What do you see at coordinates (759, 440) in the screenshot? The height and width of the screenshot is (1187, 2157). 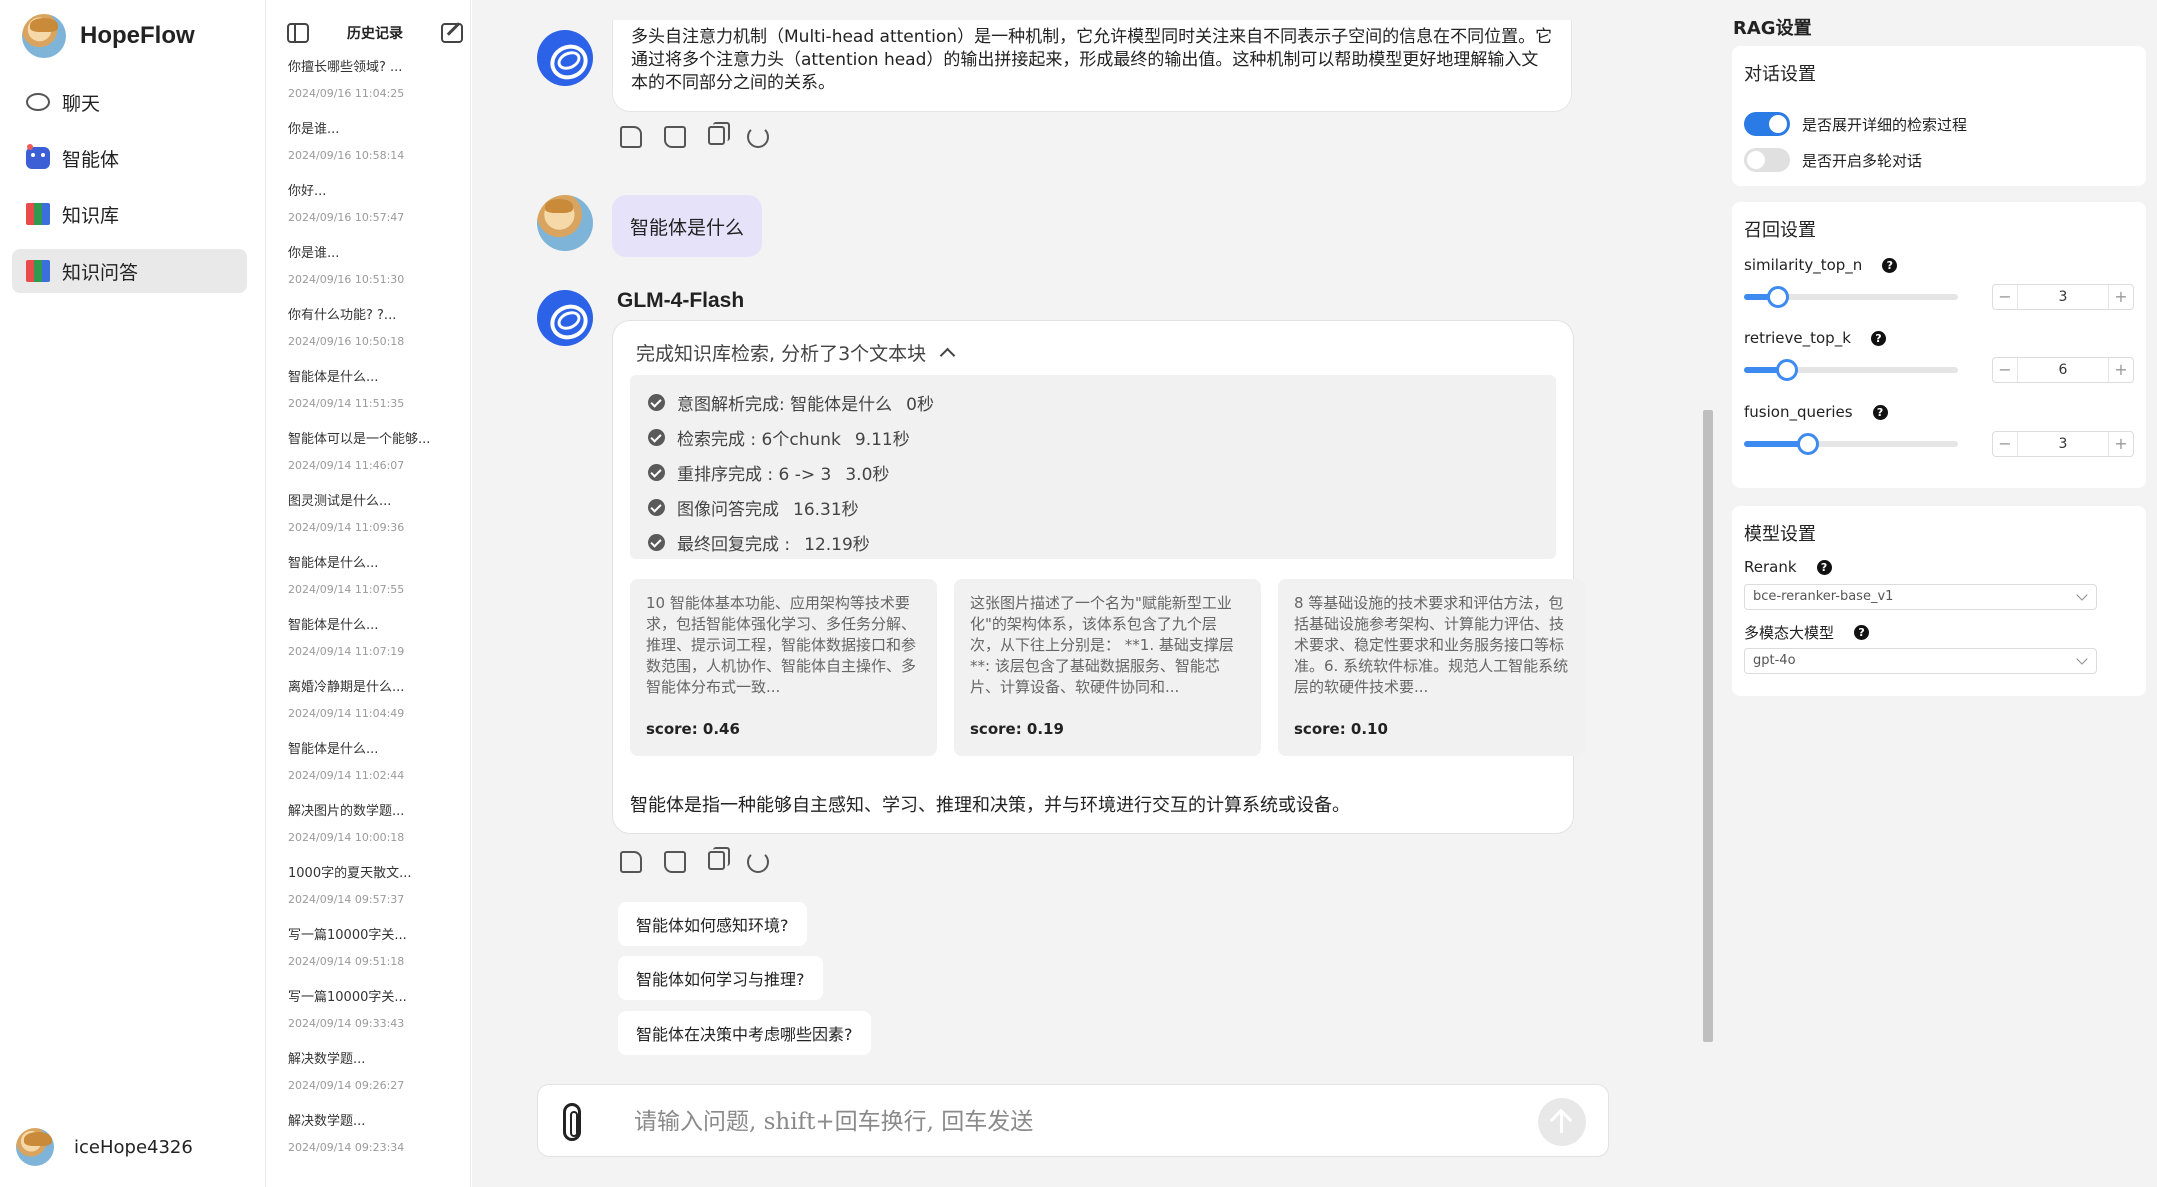 I see `step-label: 检索完成 : 6个chunk` at bounding box center [759, 440].